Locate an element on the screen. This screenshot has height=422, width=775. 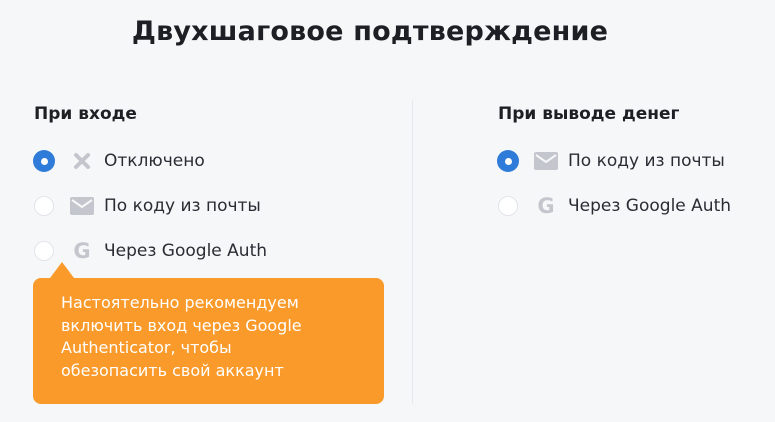
login-option-email-radio is located at coordinates (44, 206).